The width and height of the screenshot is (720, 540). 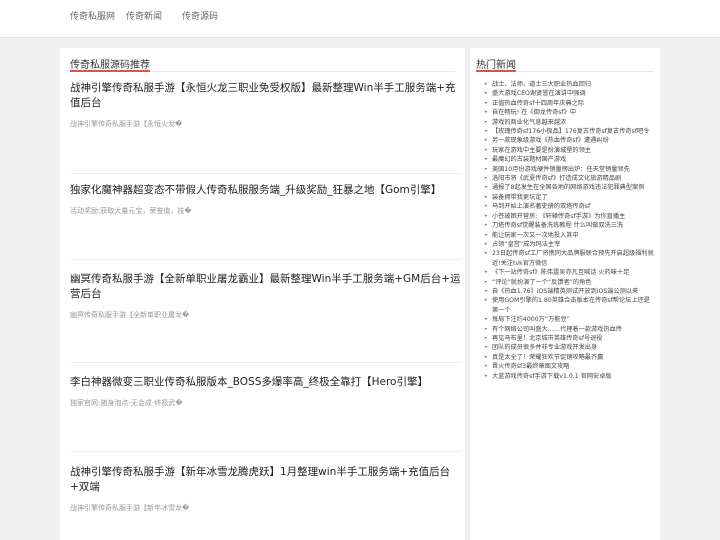 What do you see at coordinates (570, 330) in the screenshot?
I see `news-item: 有个网络公司叫盛大……代理着一款游戏热血传` at bounding box center [570, 330].